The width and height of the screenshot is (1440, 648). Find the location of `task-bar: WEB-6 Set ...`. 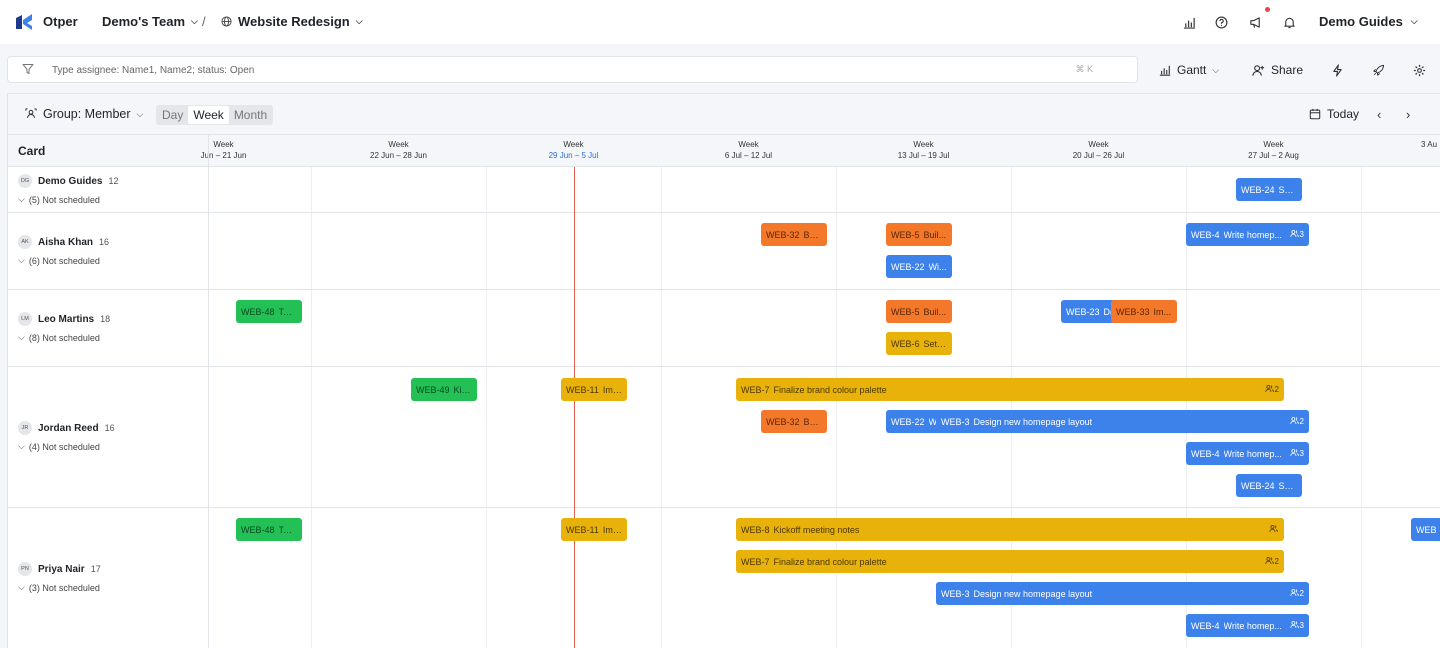

task-bar: WEB-6 Set ... is located at coordinates (919, 343).